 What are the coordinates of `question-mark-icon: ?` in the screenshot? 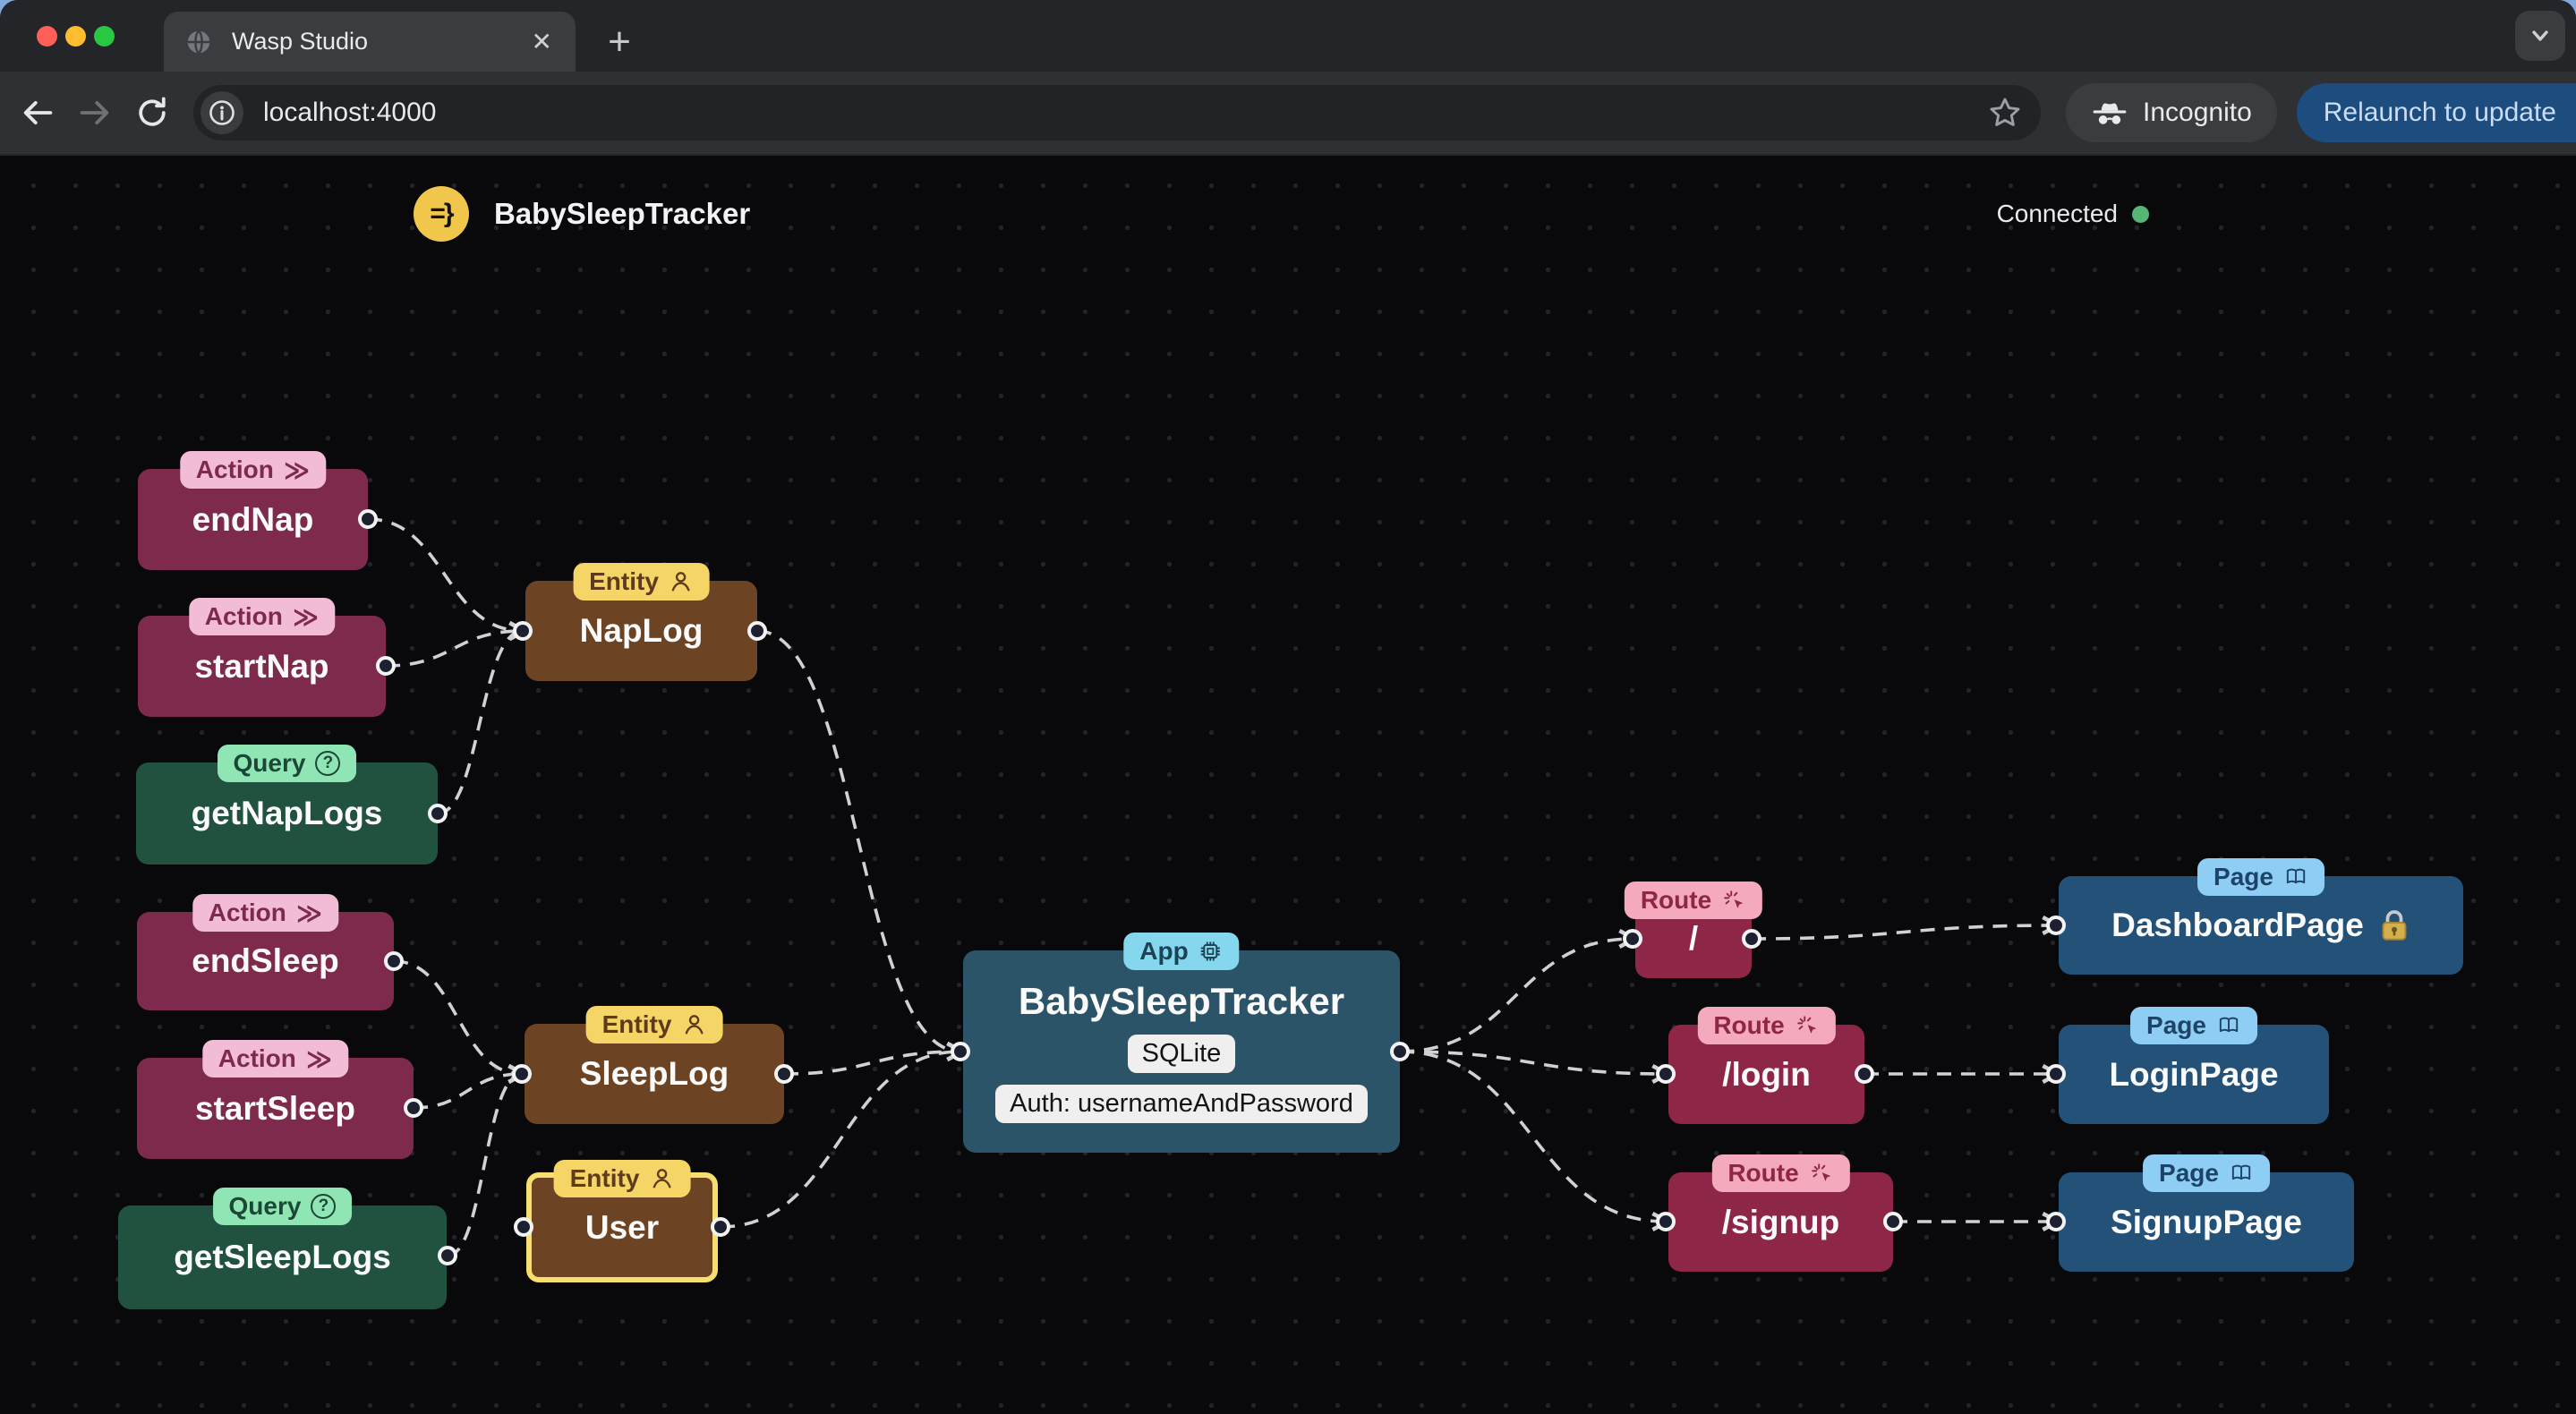 It's located at (324, 1206).